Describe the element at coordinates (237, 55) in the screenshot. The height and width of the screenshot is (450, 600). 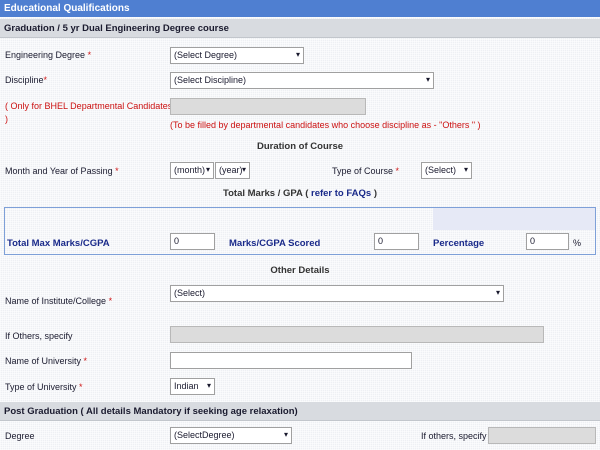
I see `engineering-degree-select: (Select Degree) ▾` at that location.